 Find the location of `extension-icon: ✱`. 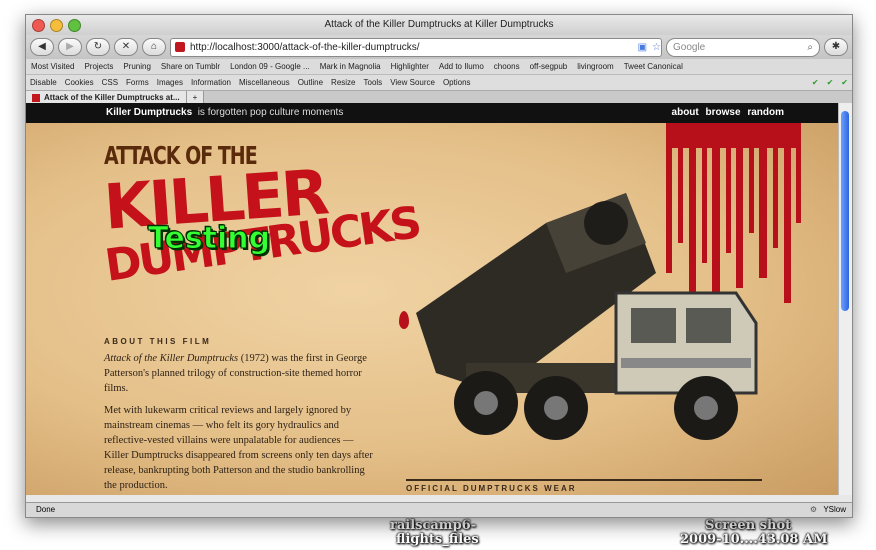

extension-icon: ✱ is located at coordinates (836, 47).